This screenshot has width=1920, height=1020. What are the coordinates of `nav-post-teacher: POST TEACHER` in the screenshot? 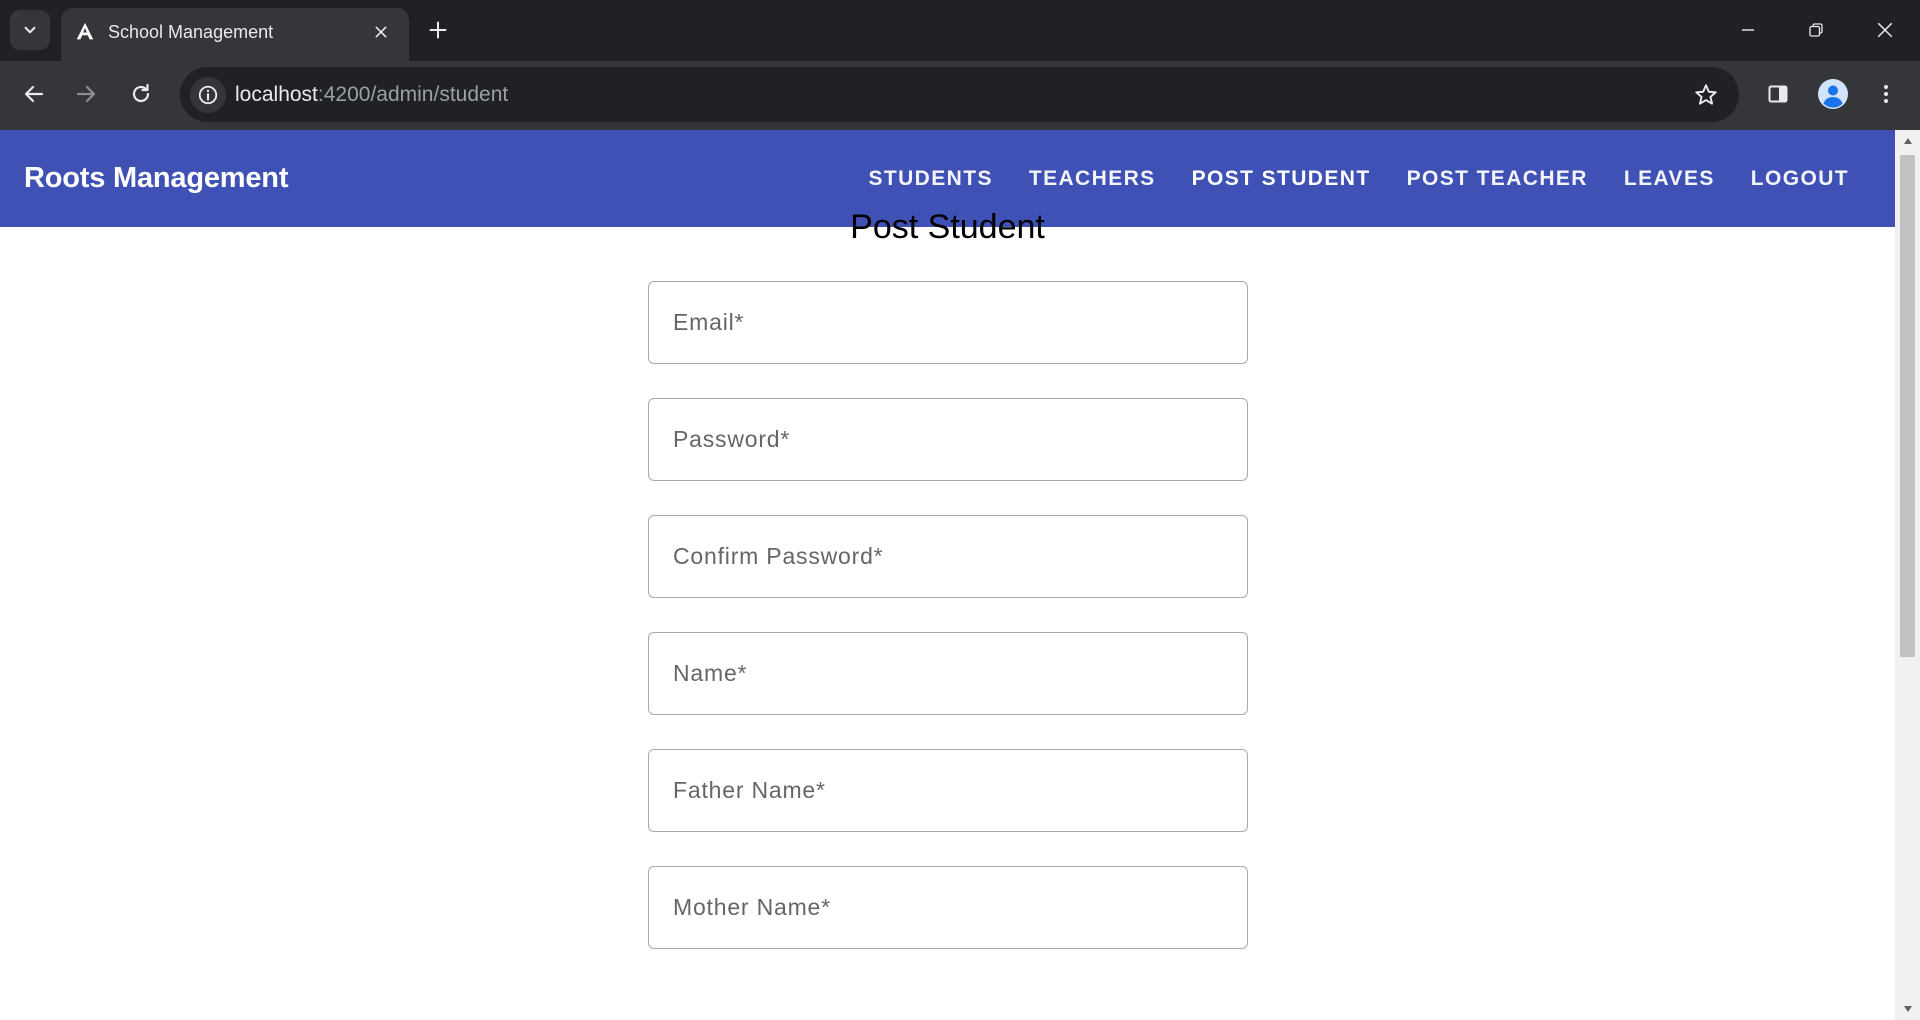 It's located at (1497, 179).